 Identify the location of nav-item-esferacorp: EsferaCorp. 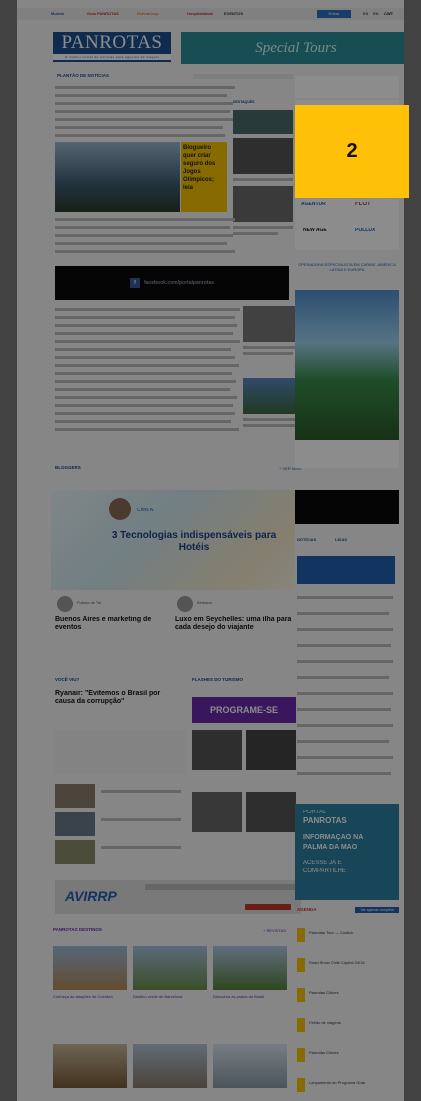
(148, 13).